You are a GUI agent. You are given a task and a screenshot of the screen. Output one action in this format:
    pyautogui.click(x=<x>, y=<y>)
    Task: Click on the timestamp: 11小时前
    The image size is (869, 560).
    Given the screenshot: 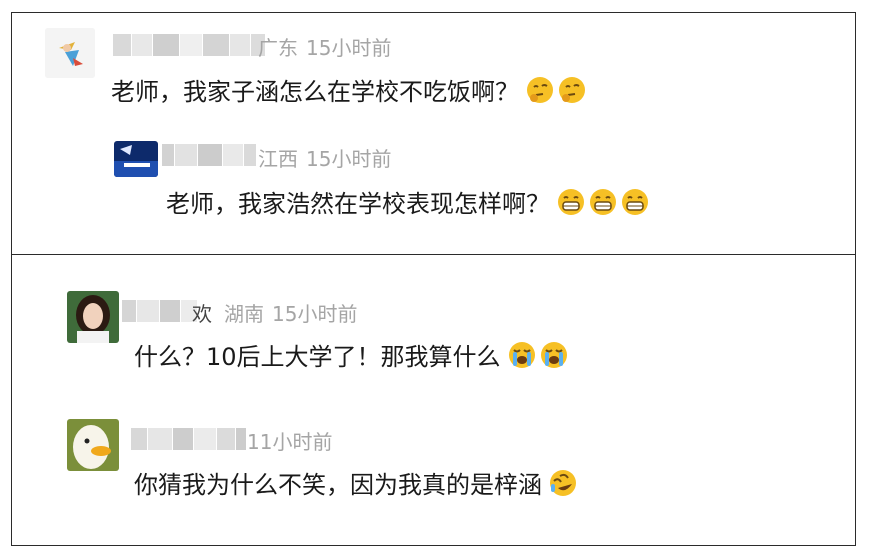 What is the action you would take?
    pyautogui.click(x=290, y=442)
    